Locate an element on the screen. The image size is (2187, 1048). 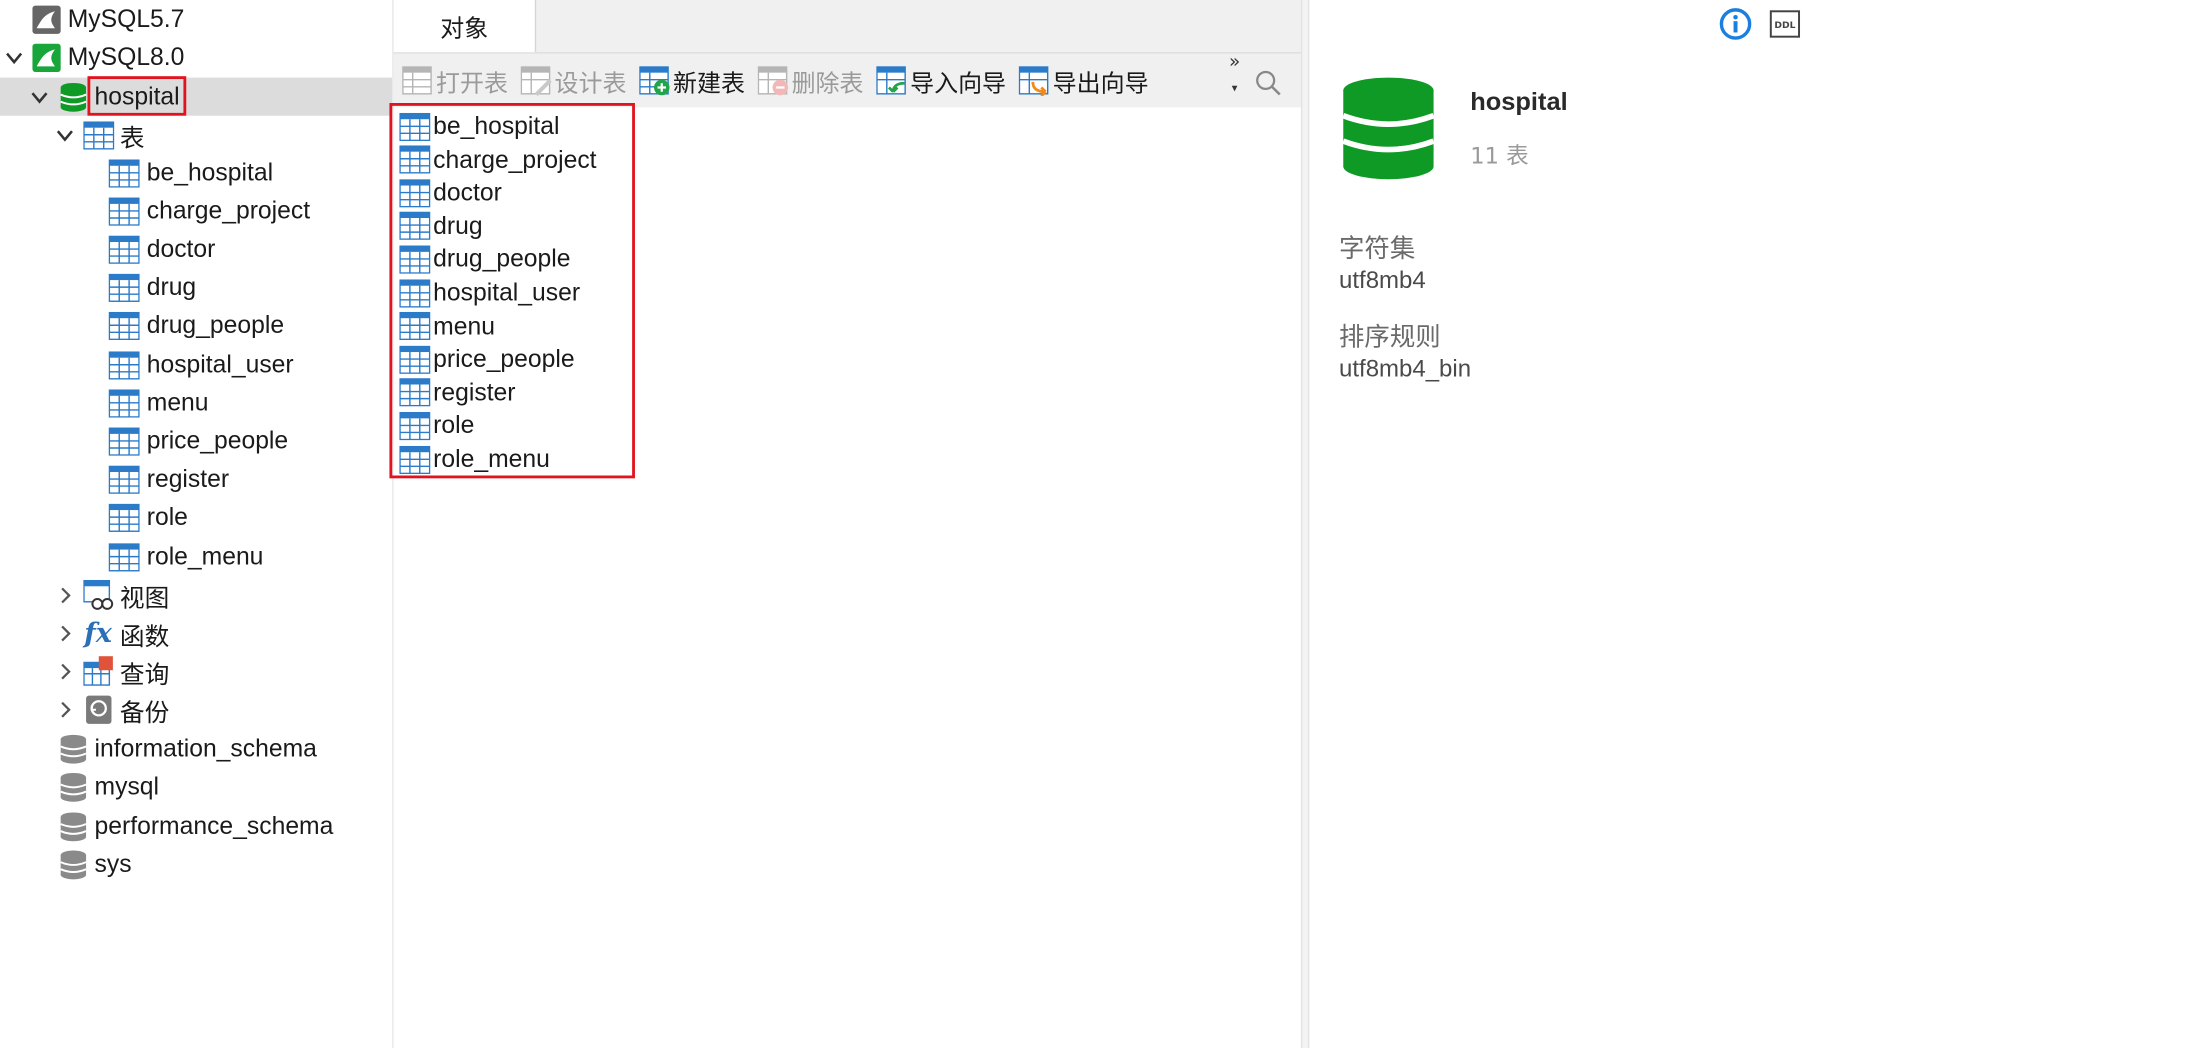
tree-table-item: be_hospital is located at coordinates (196, 173).